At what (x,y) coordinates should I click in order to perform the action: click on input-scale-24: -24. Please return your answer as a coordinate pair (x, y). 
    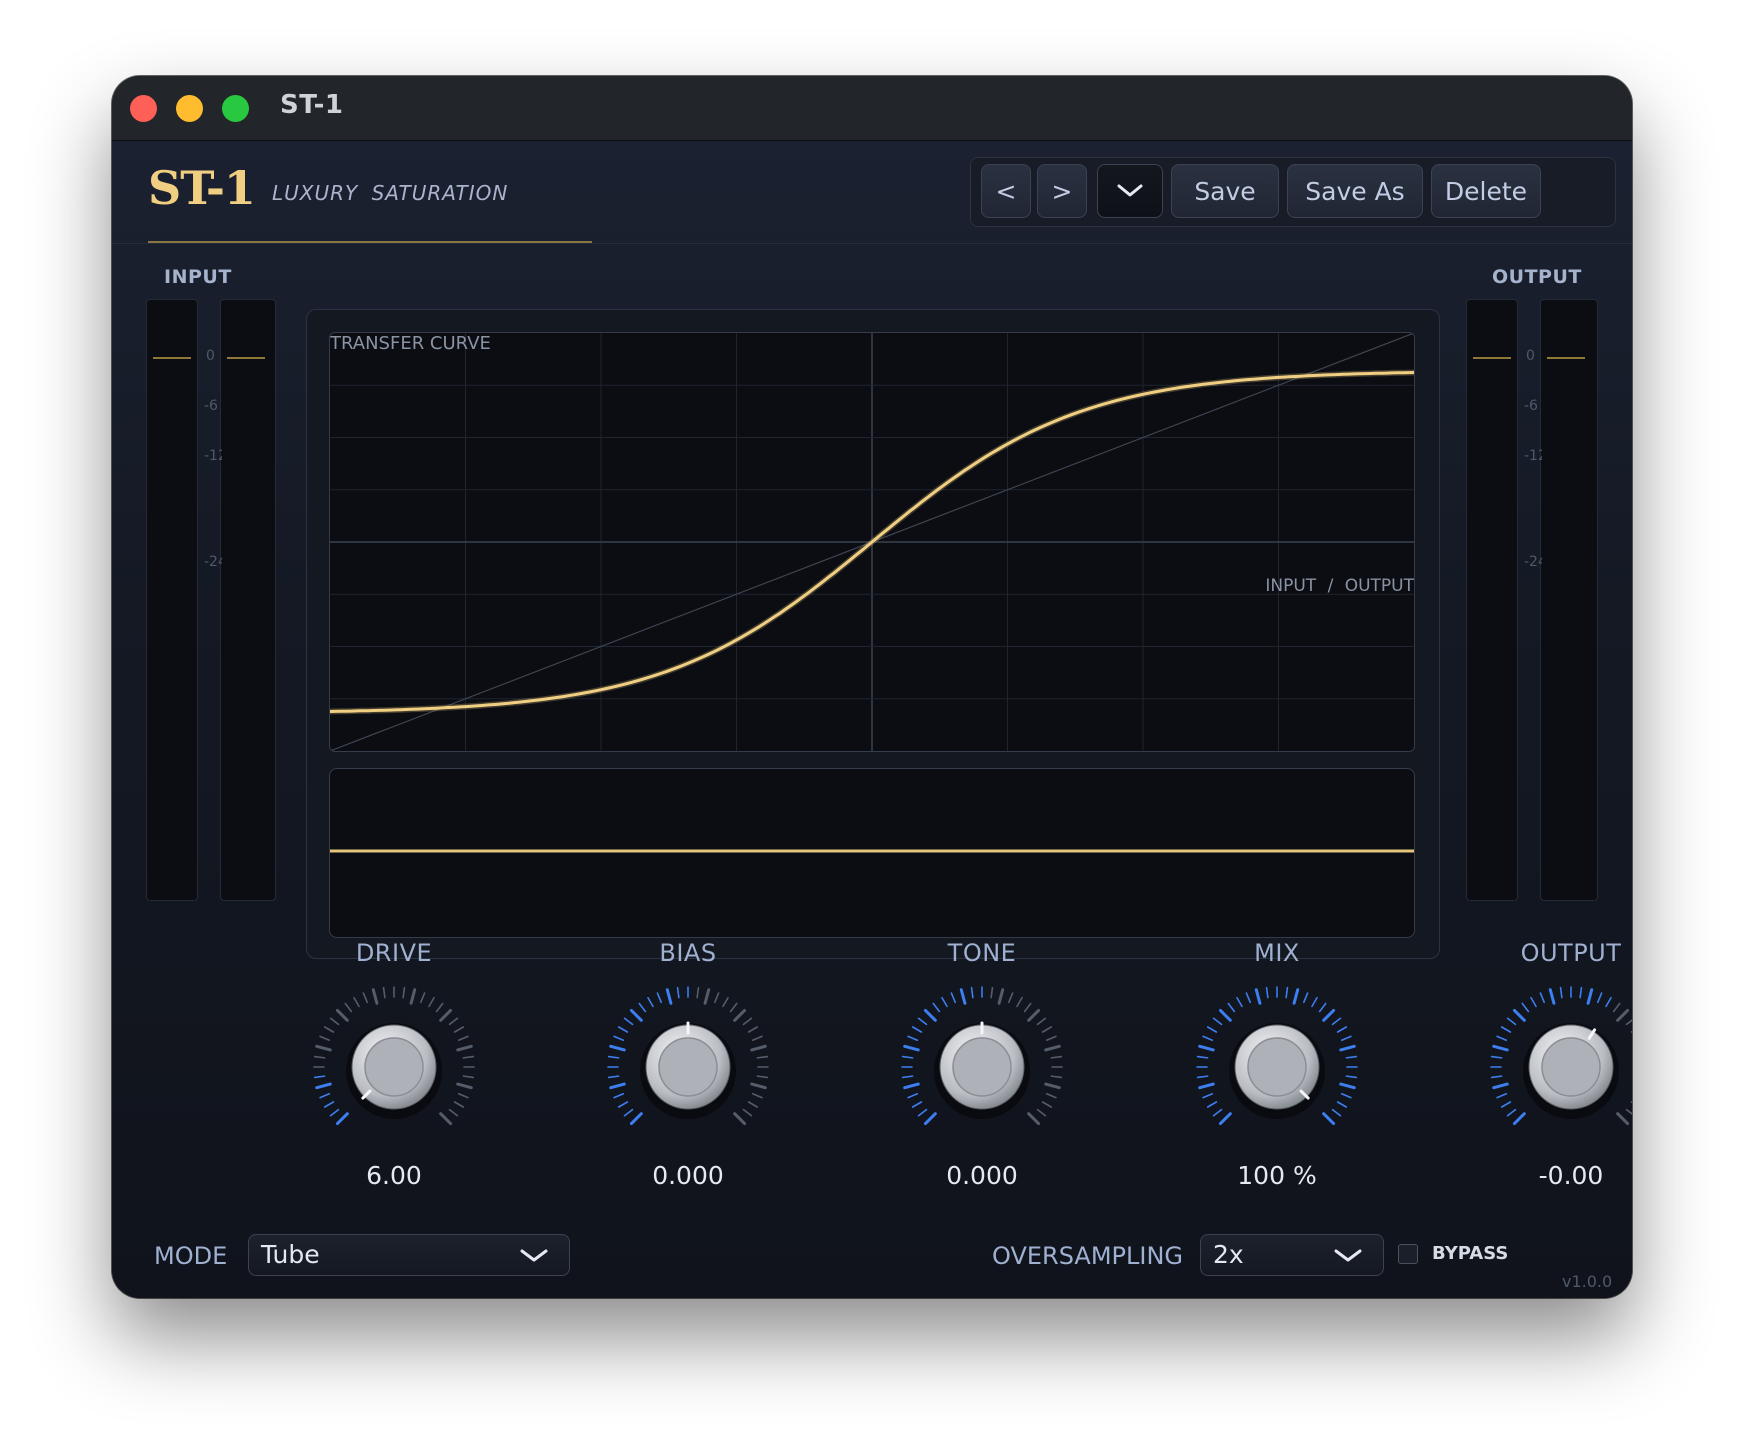
    Looking at the image, I should click on (213, 562).